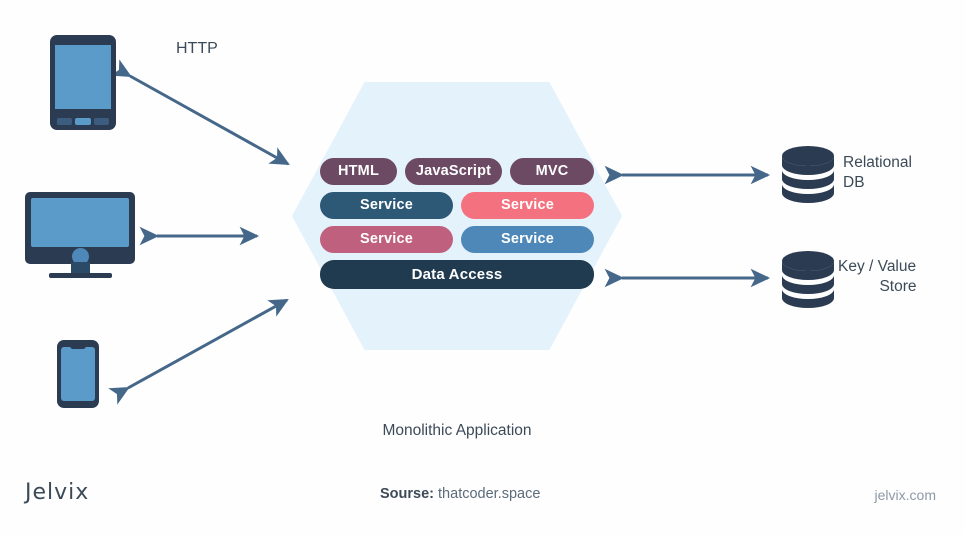 The width and height of the screenshot is (966, 535). I want to click on relational-db-label-line1: Relational, so click(877, 162).